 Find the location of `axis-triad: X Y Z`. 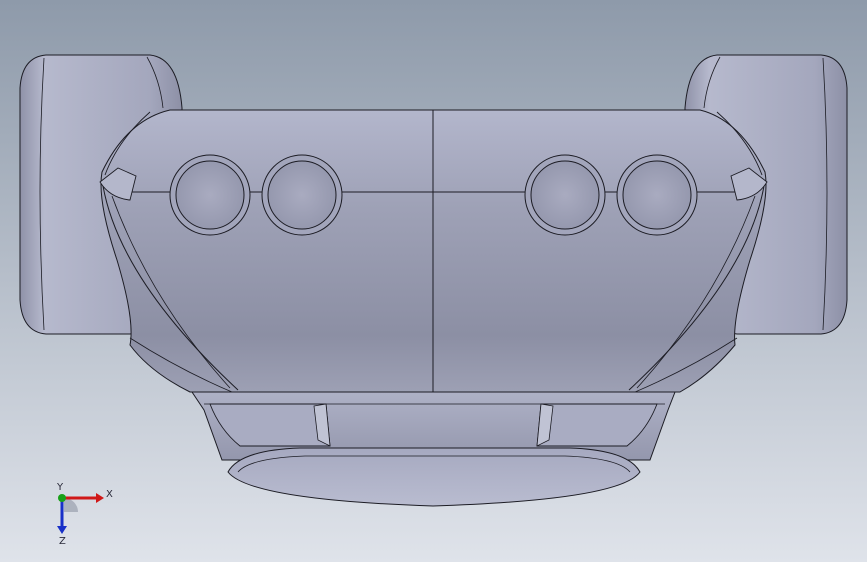

axis-triad: X Y Z is located at coordinates (84, 514).